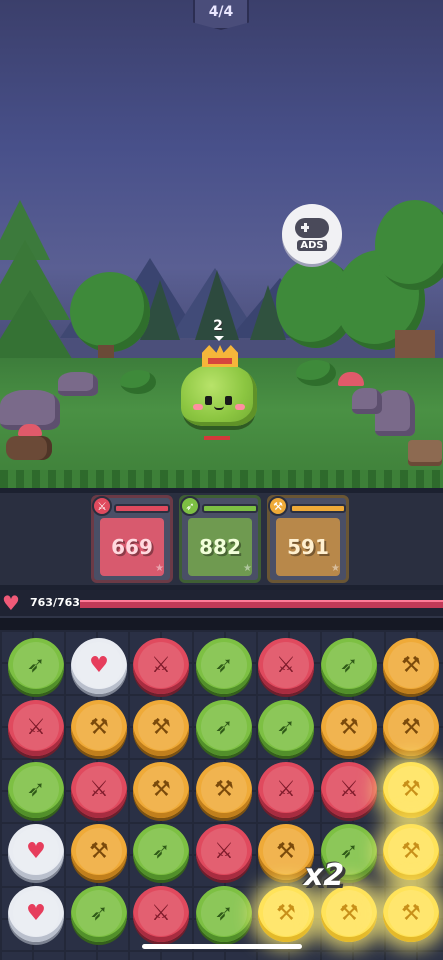 The width and height of the screenshot is (443, 960). Describe the element at coordinates (312, 245) in the screenshot. I see `ads-label: ADS` at that location.